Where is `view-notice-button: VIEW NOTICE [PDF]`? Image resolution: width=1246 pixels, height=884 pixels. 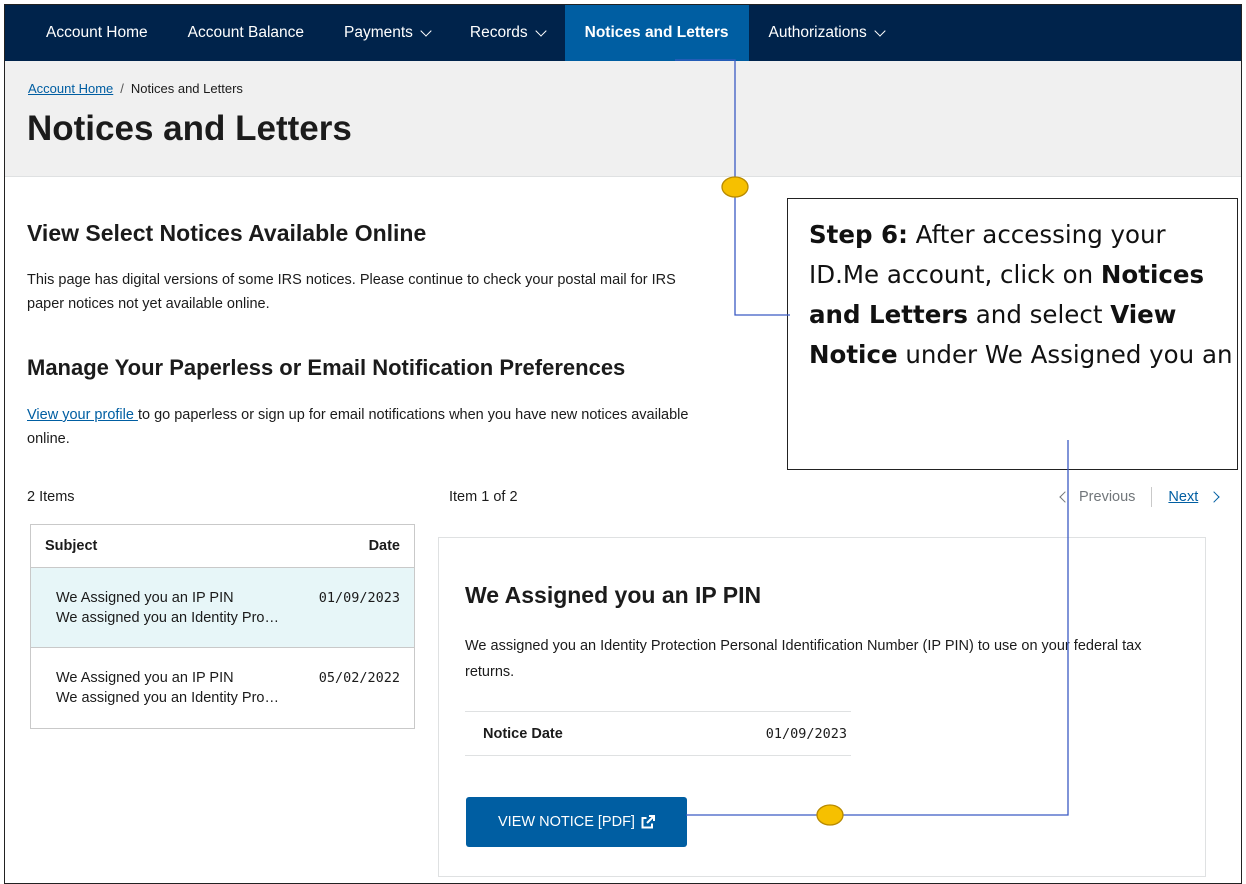
view-notice-button: VIEW NOTICE [PDF] is located at coordinates (576, 822).